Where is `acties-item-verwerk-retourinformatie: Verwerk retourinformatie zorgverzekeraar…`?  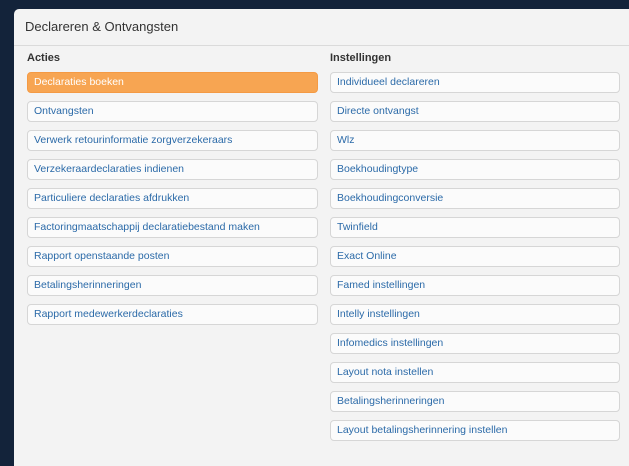
acties-item-verwerk-retourinformatie: Verwerk retourinformatie zorgverzekeraar… is located at coordinates (172, 140).